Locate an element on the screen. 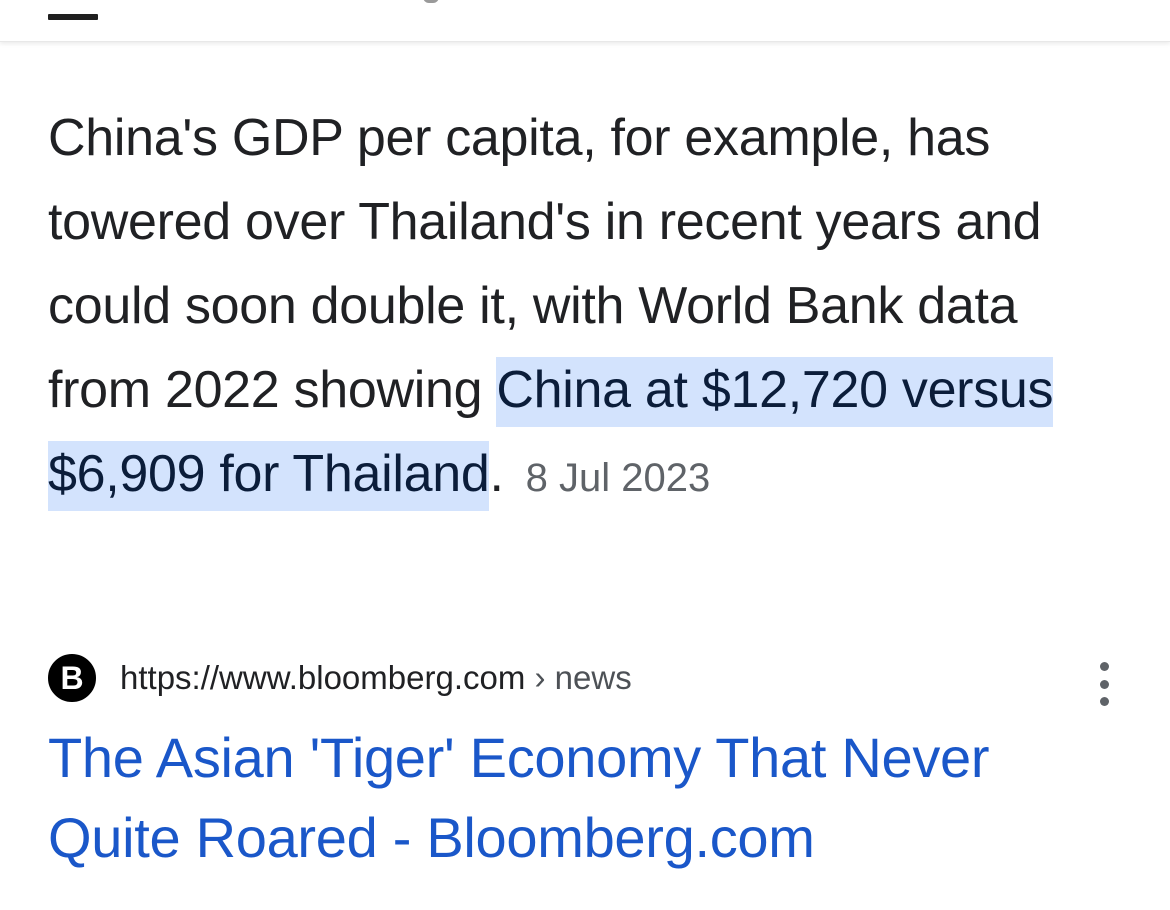  more-vert-icon is located at coordinates (1104, 684).